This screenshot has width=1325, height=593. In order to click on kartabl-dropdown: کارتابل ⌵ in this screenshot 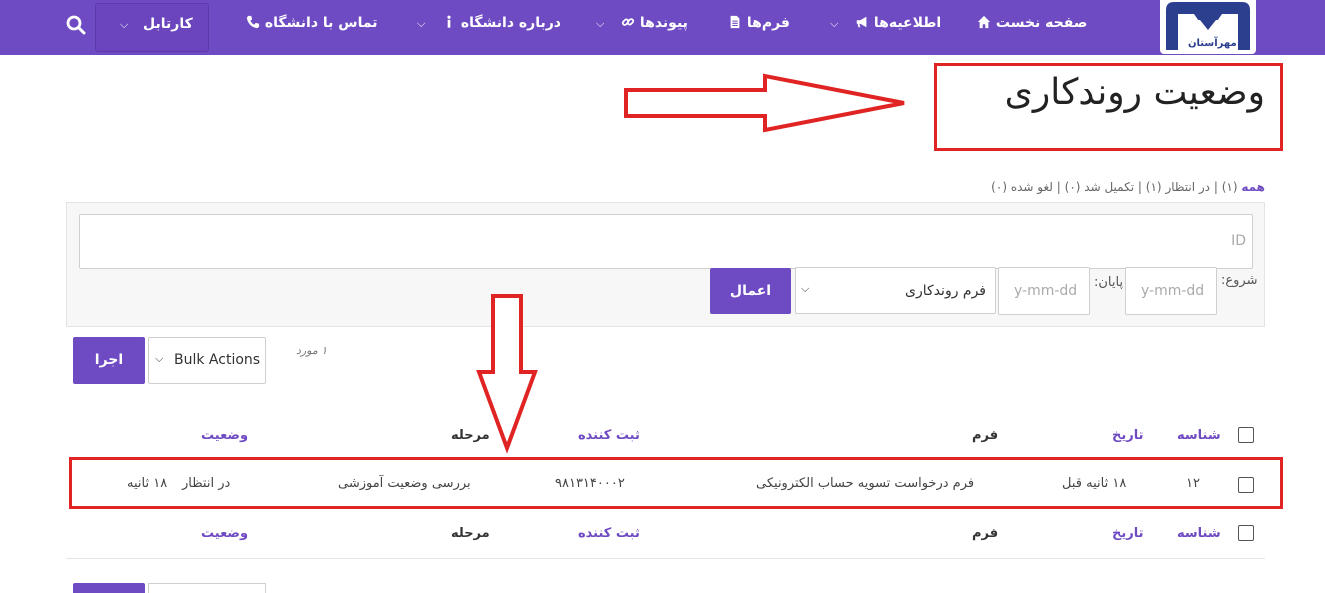, I will do `click(152, 27)`.